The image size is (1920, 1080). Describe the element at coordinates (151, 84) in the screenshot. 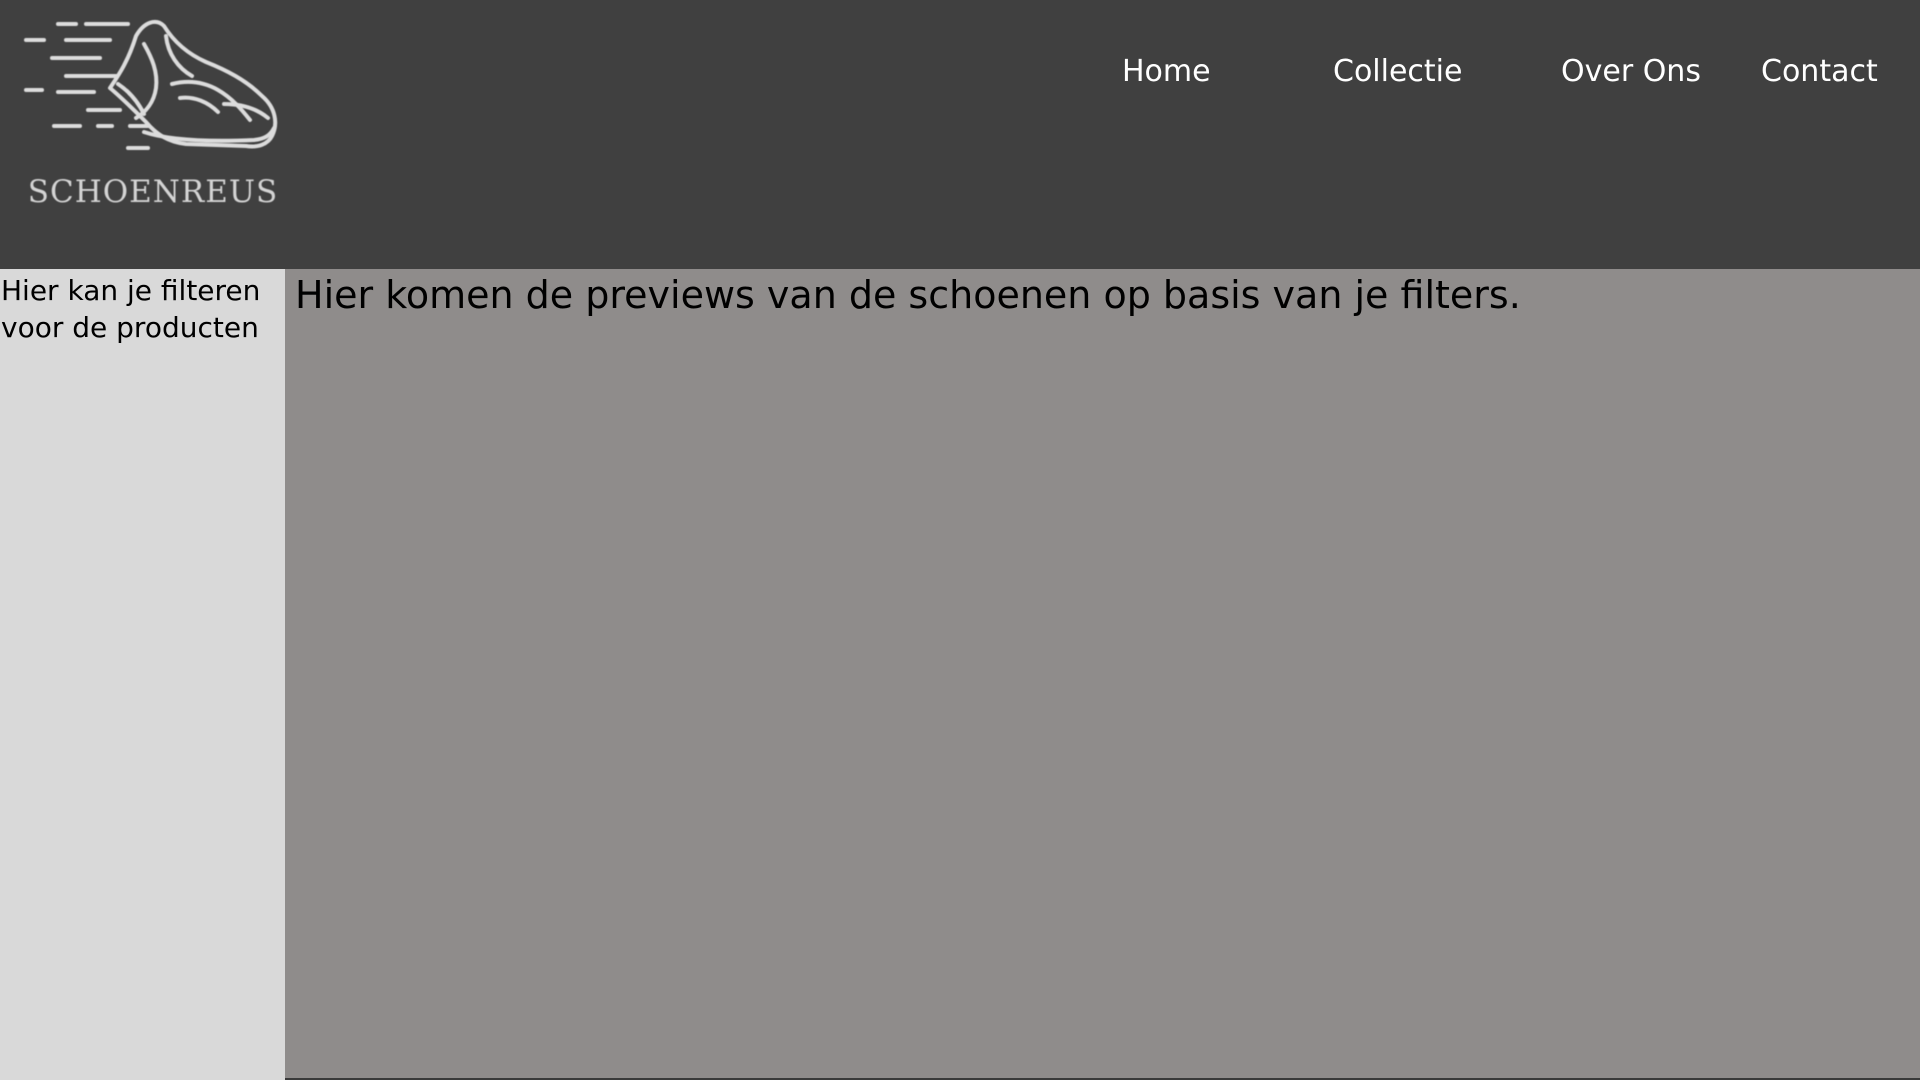

I see `running-shoe-icon` at that location.